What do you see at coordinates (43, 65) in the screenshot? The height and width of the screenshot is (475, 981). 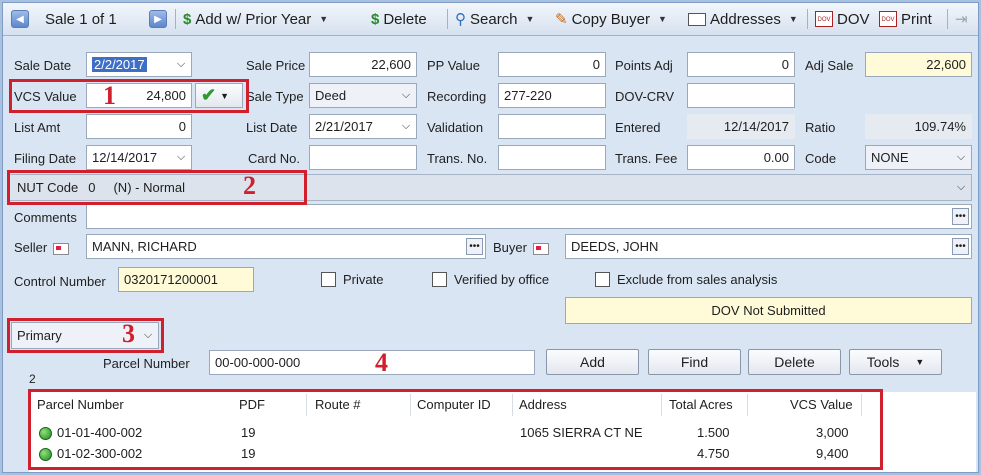 I see `sale-date-label: Sale Date` at bounding box center [43, 65].